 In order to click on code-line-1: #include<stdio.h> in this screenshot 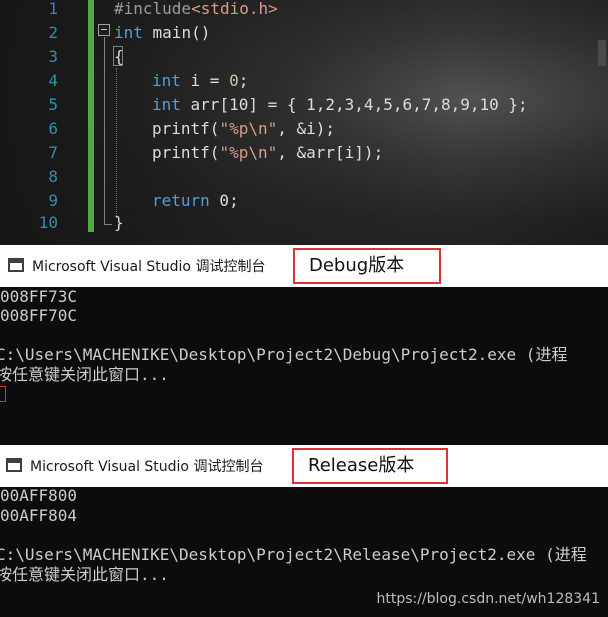, I will do `click(196, 10)`.